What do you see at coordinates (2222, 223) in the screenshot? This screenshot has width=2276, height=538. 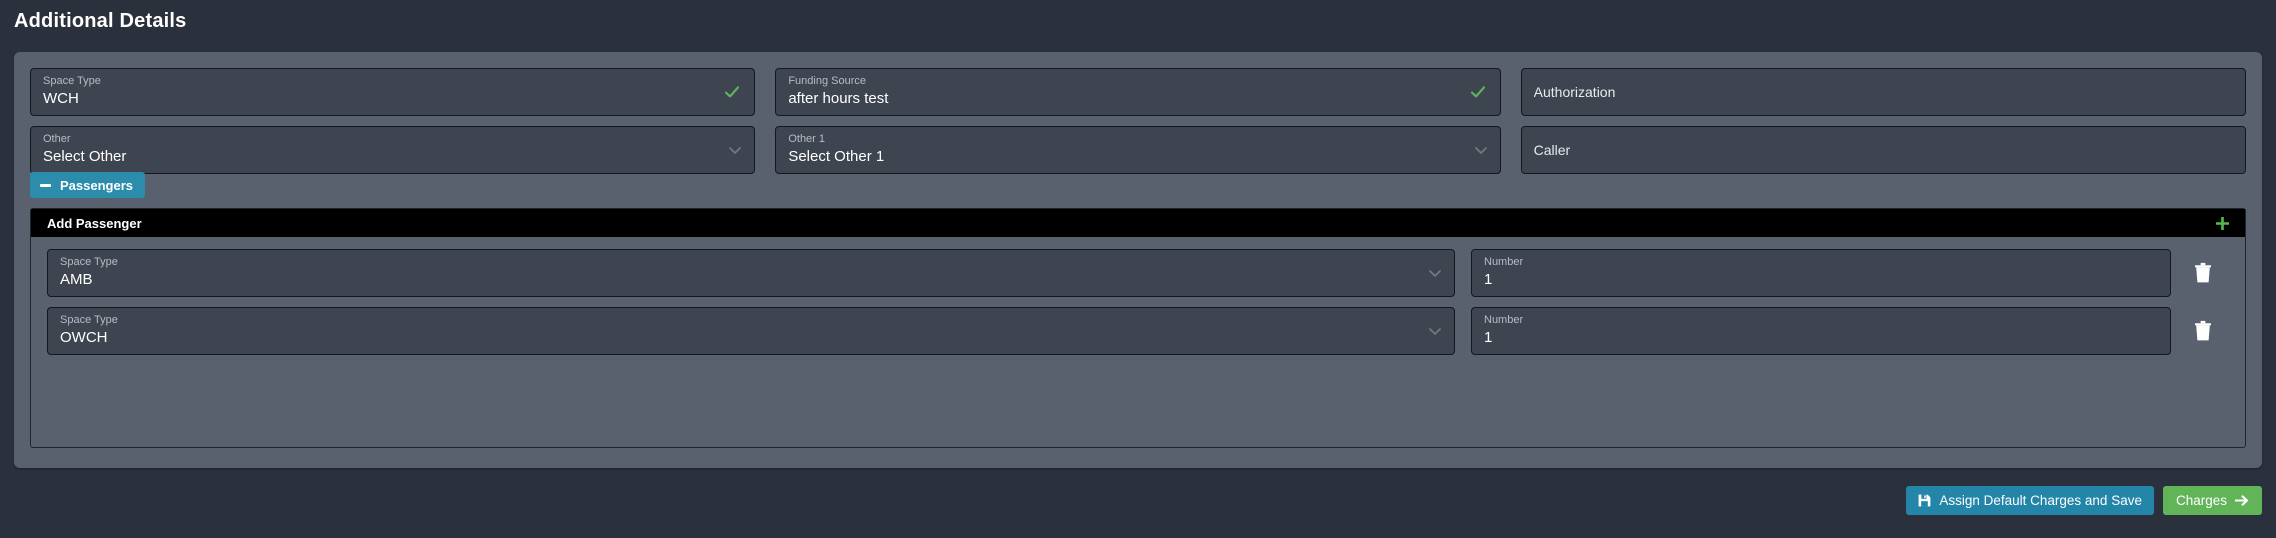 I see `plus-icon` at bounding box center [2222, 223].